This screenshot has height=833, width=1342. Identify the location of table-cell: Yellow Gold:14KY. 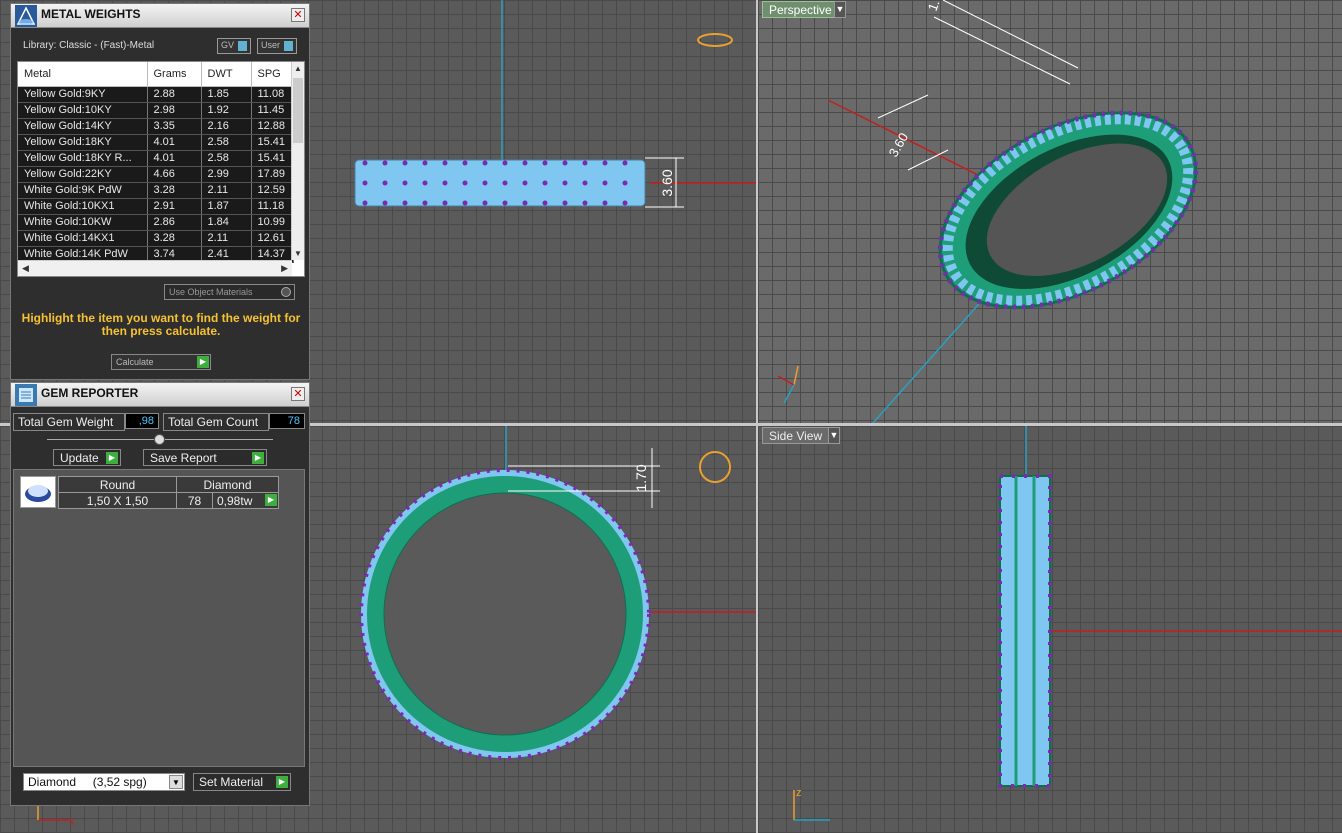
(83, 126).